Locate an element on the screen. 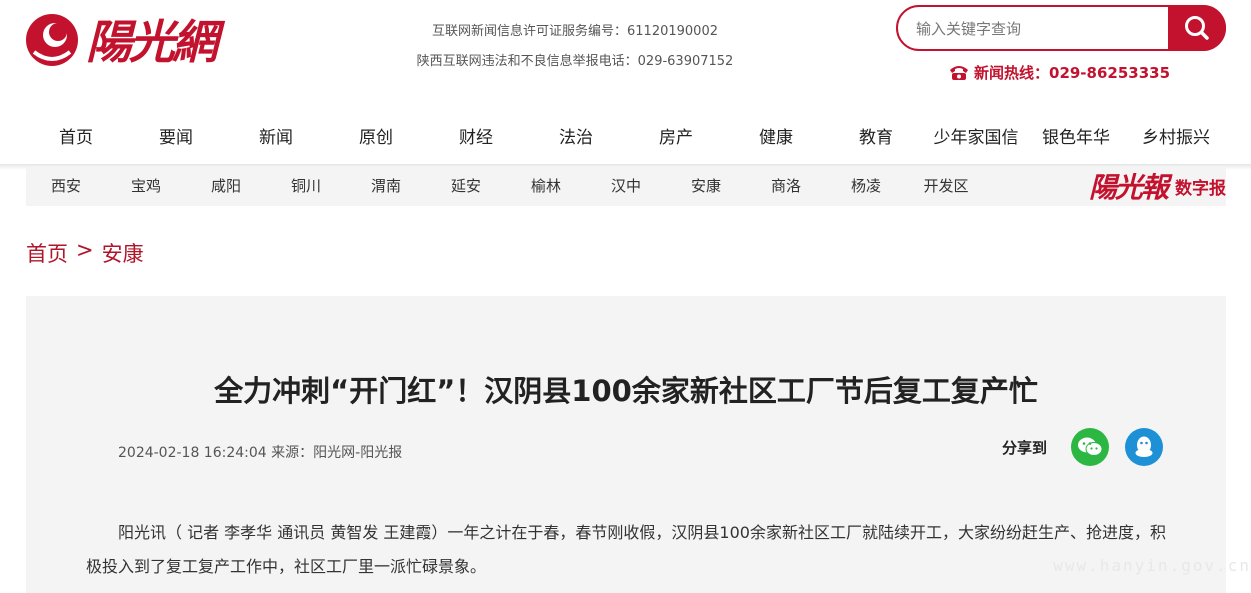 The height and width of the screenshot is (593, 1251). breadcrumb-home: 首页 is located at coordinates (47, 253).